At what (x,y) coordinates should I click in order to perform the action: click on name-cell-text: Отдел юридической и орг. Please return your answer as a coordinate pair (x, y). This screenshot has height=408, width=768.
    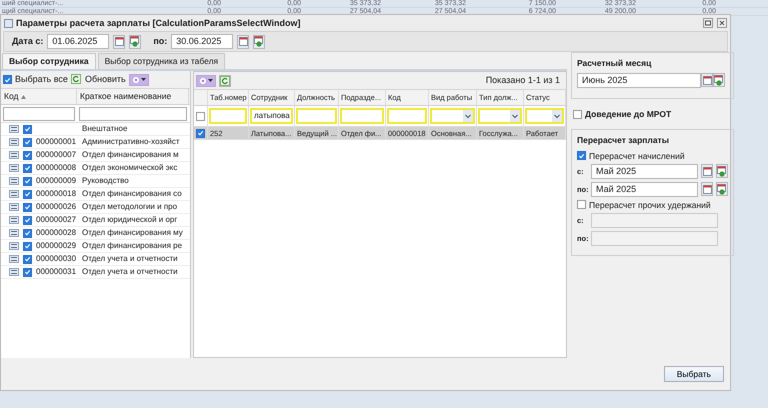
    Looking at the image, I should click on (129, 220).